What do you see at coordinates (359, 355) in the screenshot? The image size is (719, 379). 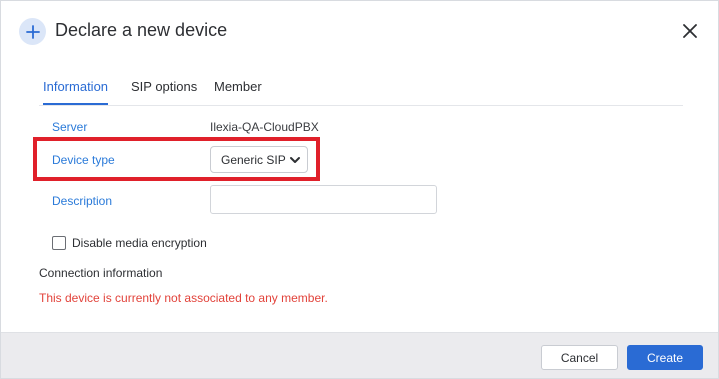 I see `dialog-footer: Cancel Create` at bounding box center [359, 355].